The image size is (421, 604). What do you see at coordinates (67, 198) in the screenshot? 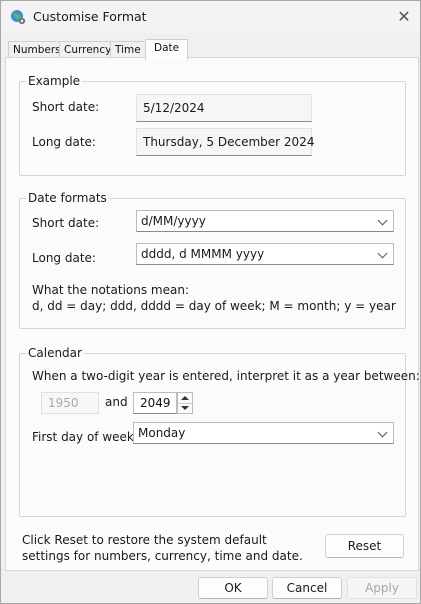
I see `date-formats-legend: Date formats` at bounding box center [67, 198].